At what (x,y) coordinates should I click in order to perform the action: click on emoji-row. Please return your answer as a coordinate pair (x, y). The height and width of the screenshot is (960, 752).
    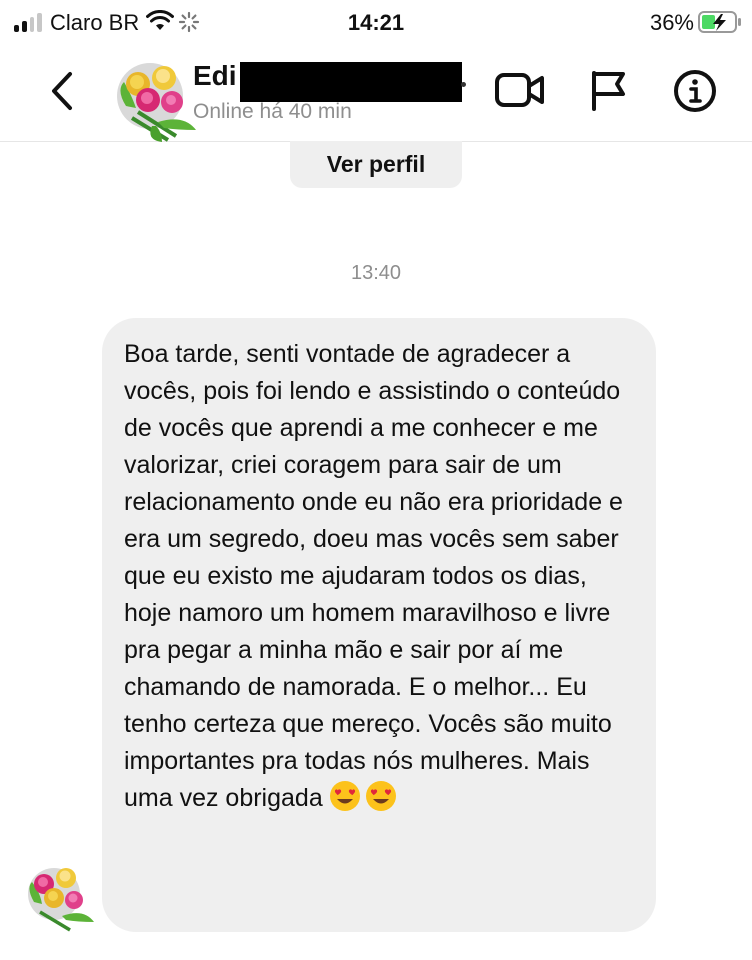
    Looking at the image, I should click on (365, 801).